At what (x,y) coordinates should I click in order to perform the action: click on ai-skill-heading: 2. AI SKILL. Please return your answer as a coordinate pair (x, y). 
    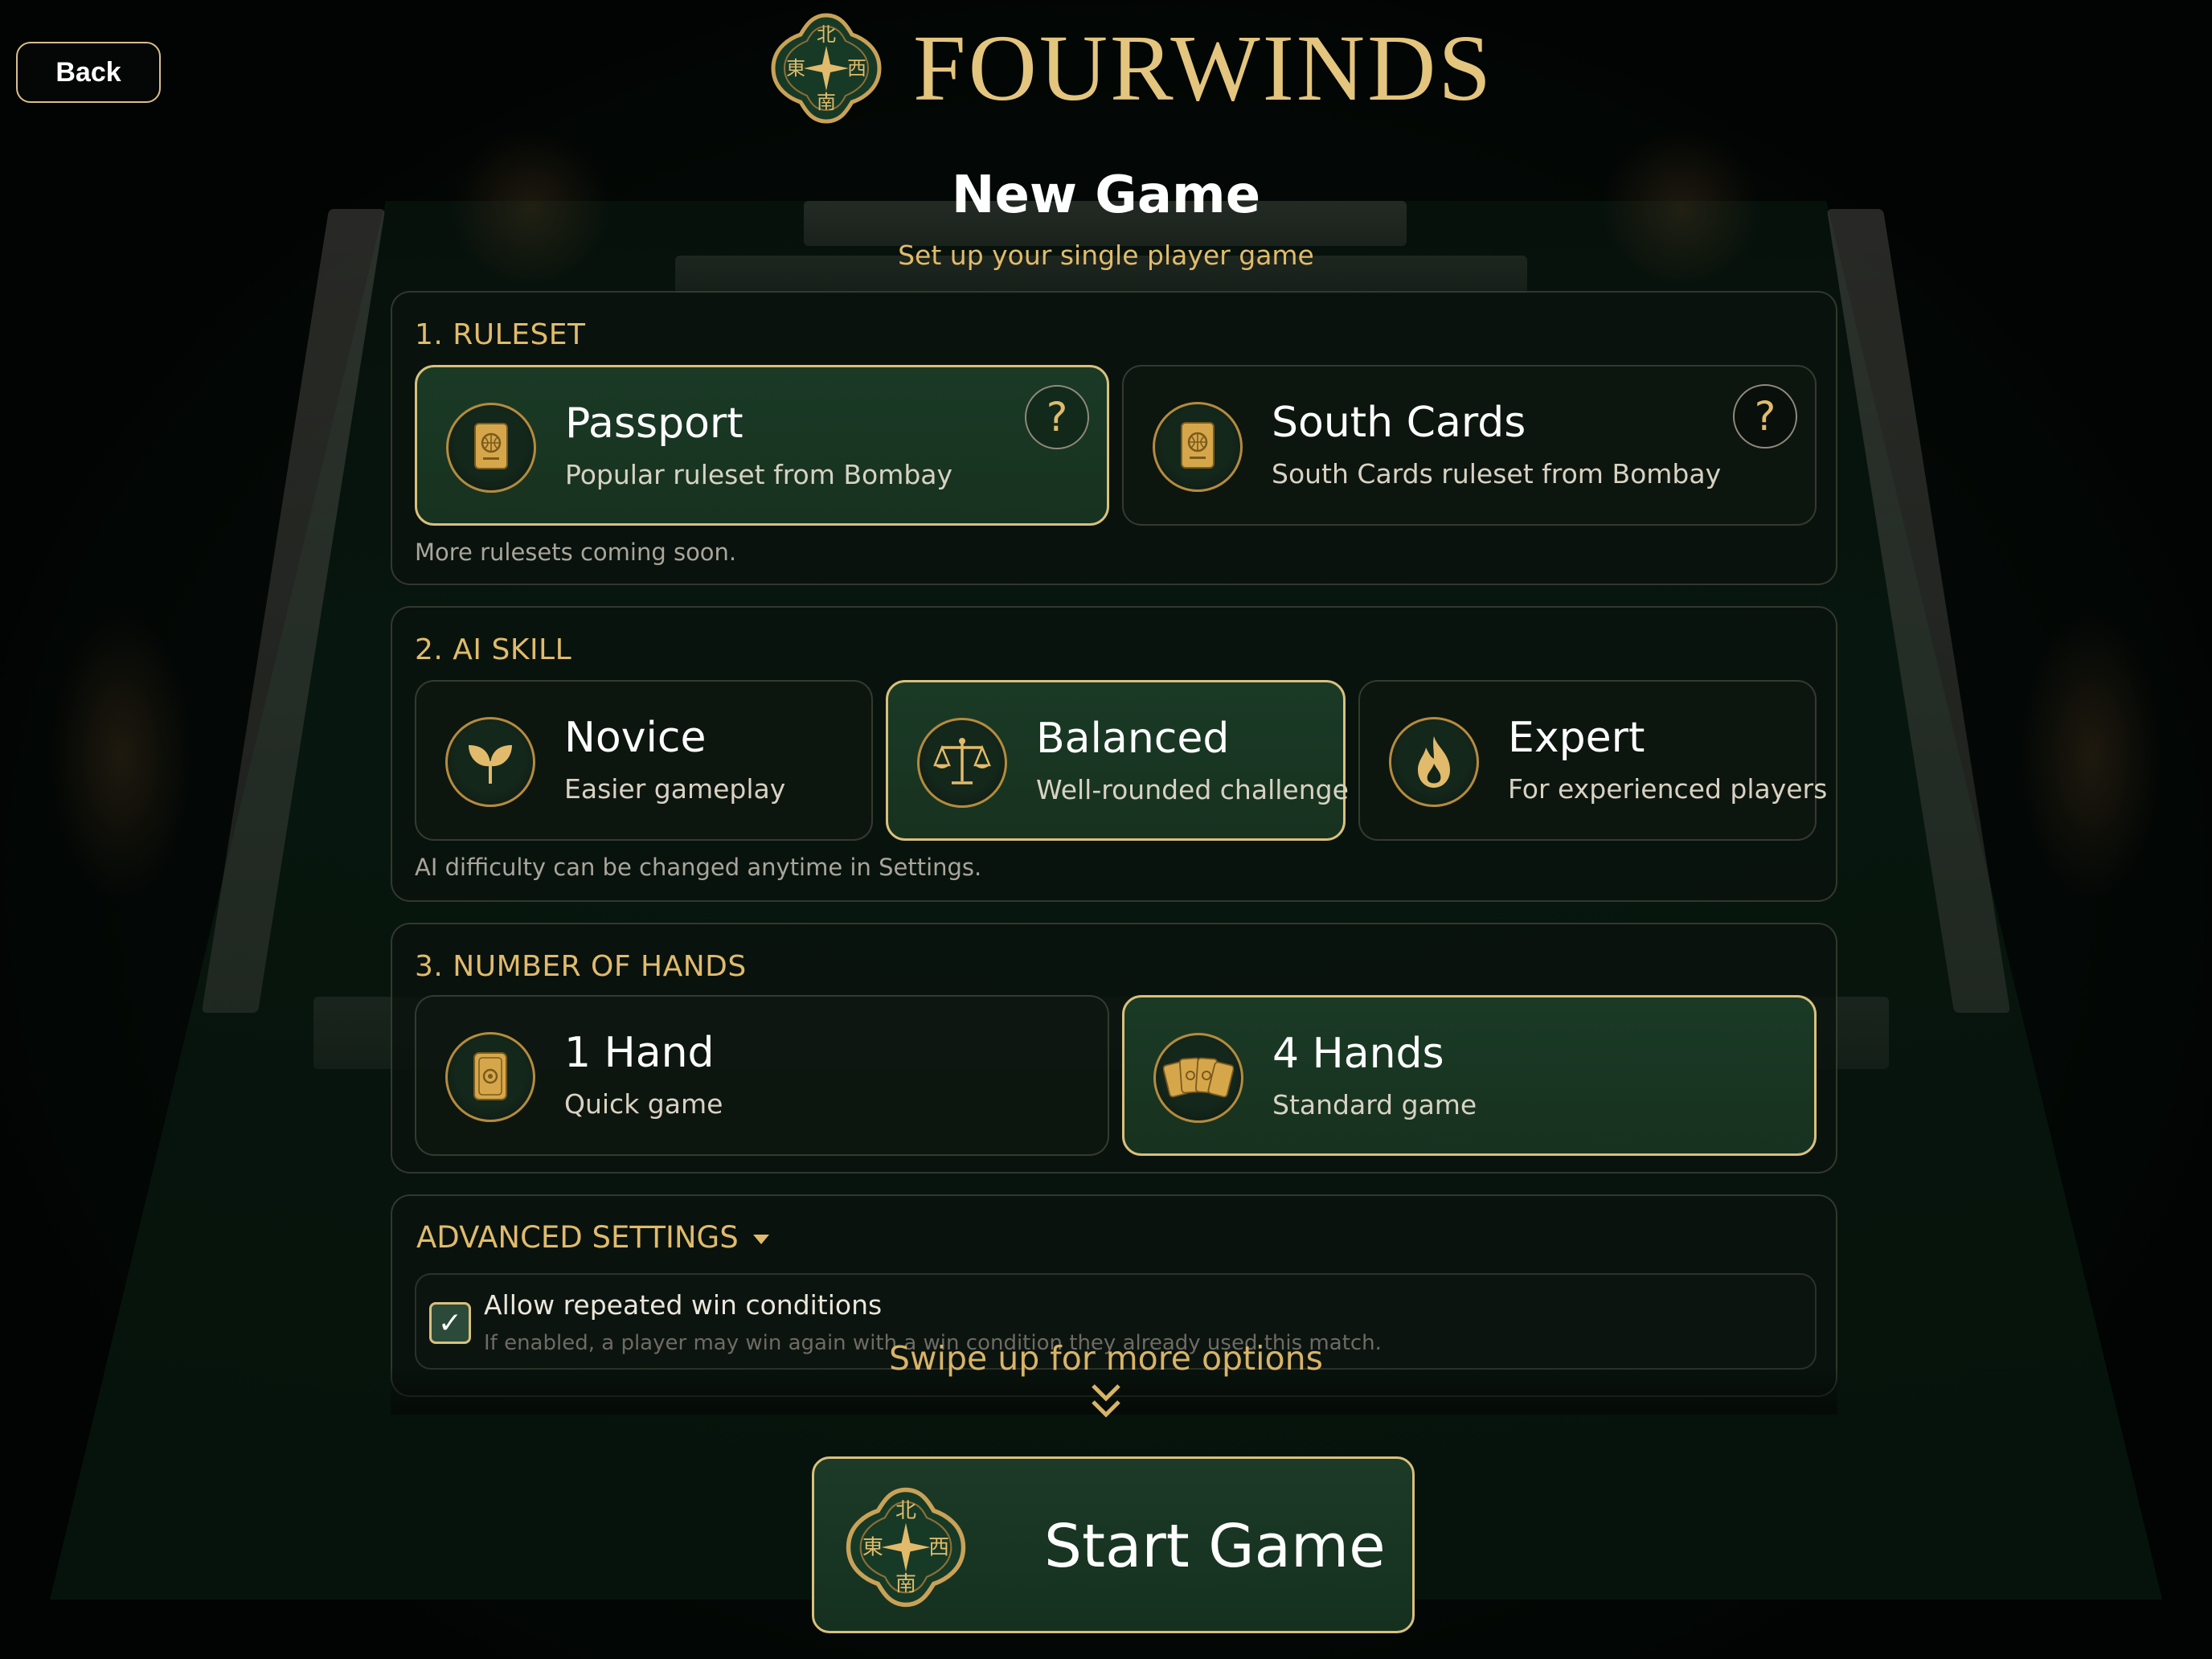
    Looking at the image, I should click on (493, 649).